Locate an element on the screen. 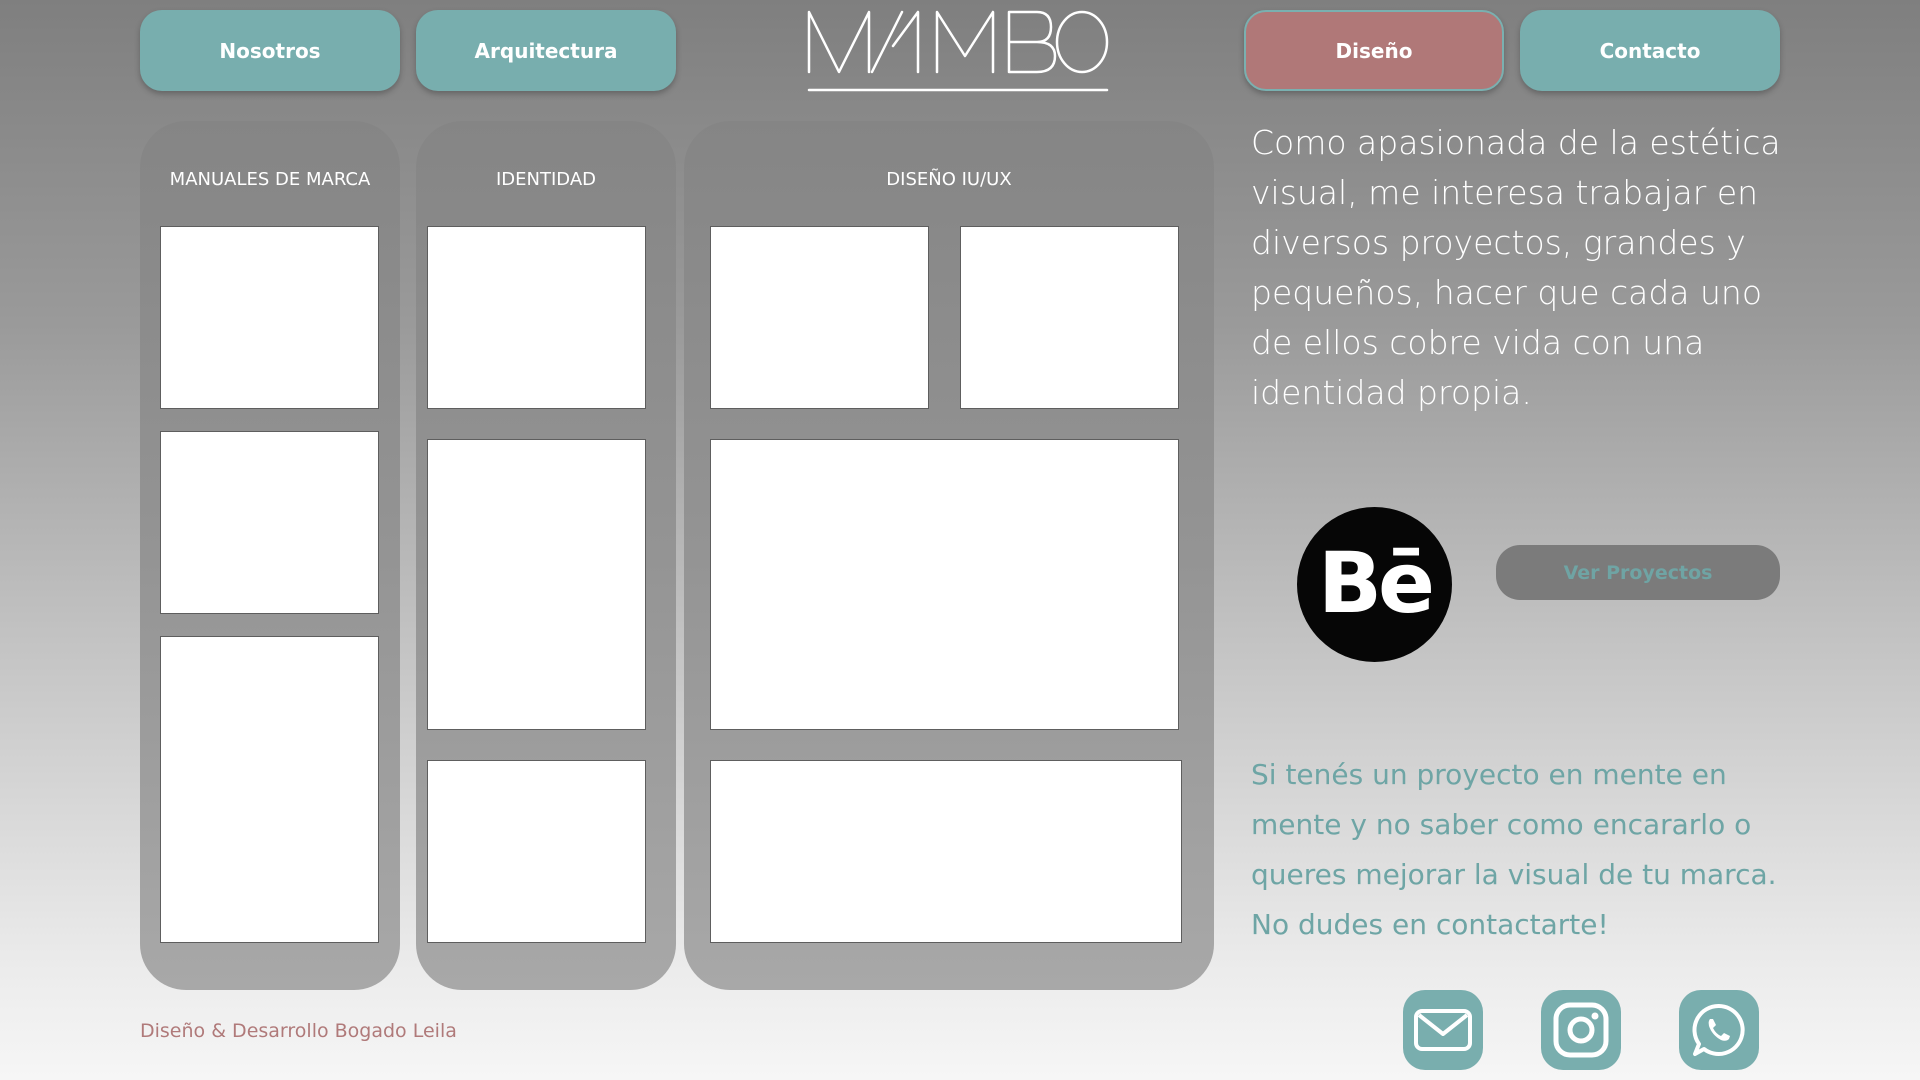 This screenshot has width=1920, height=1080. instagram-icon is located at coordinates (1581, 1030).